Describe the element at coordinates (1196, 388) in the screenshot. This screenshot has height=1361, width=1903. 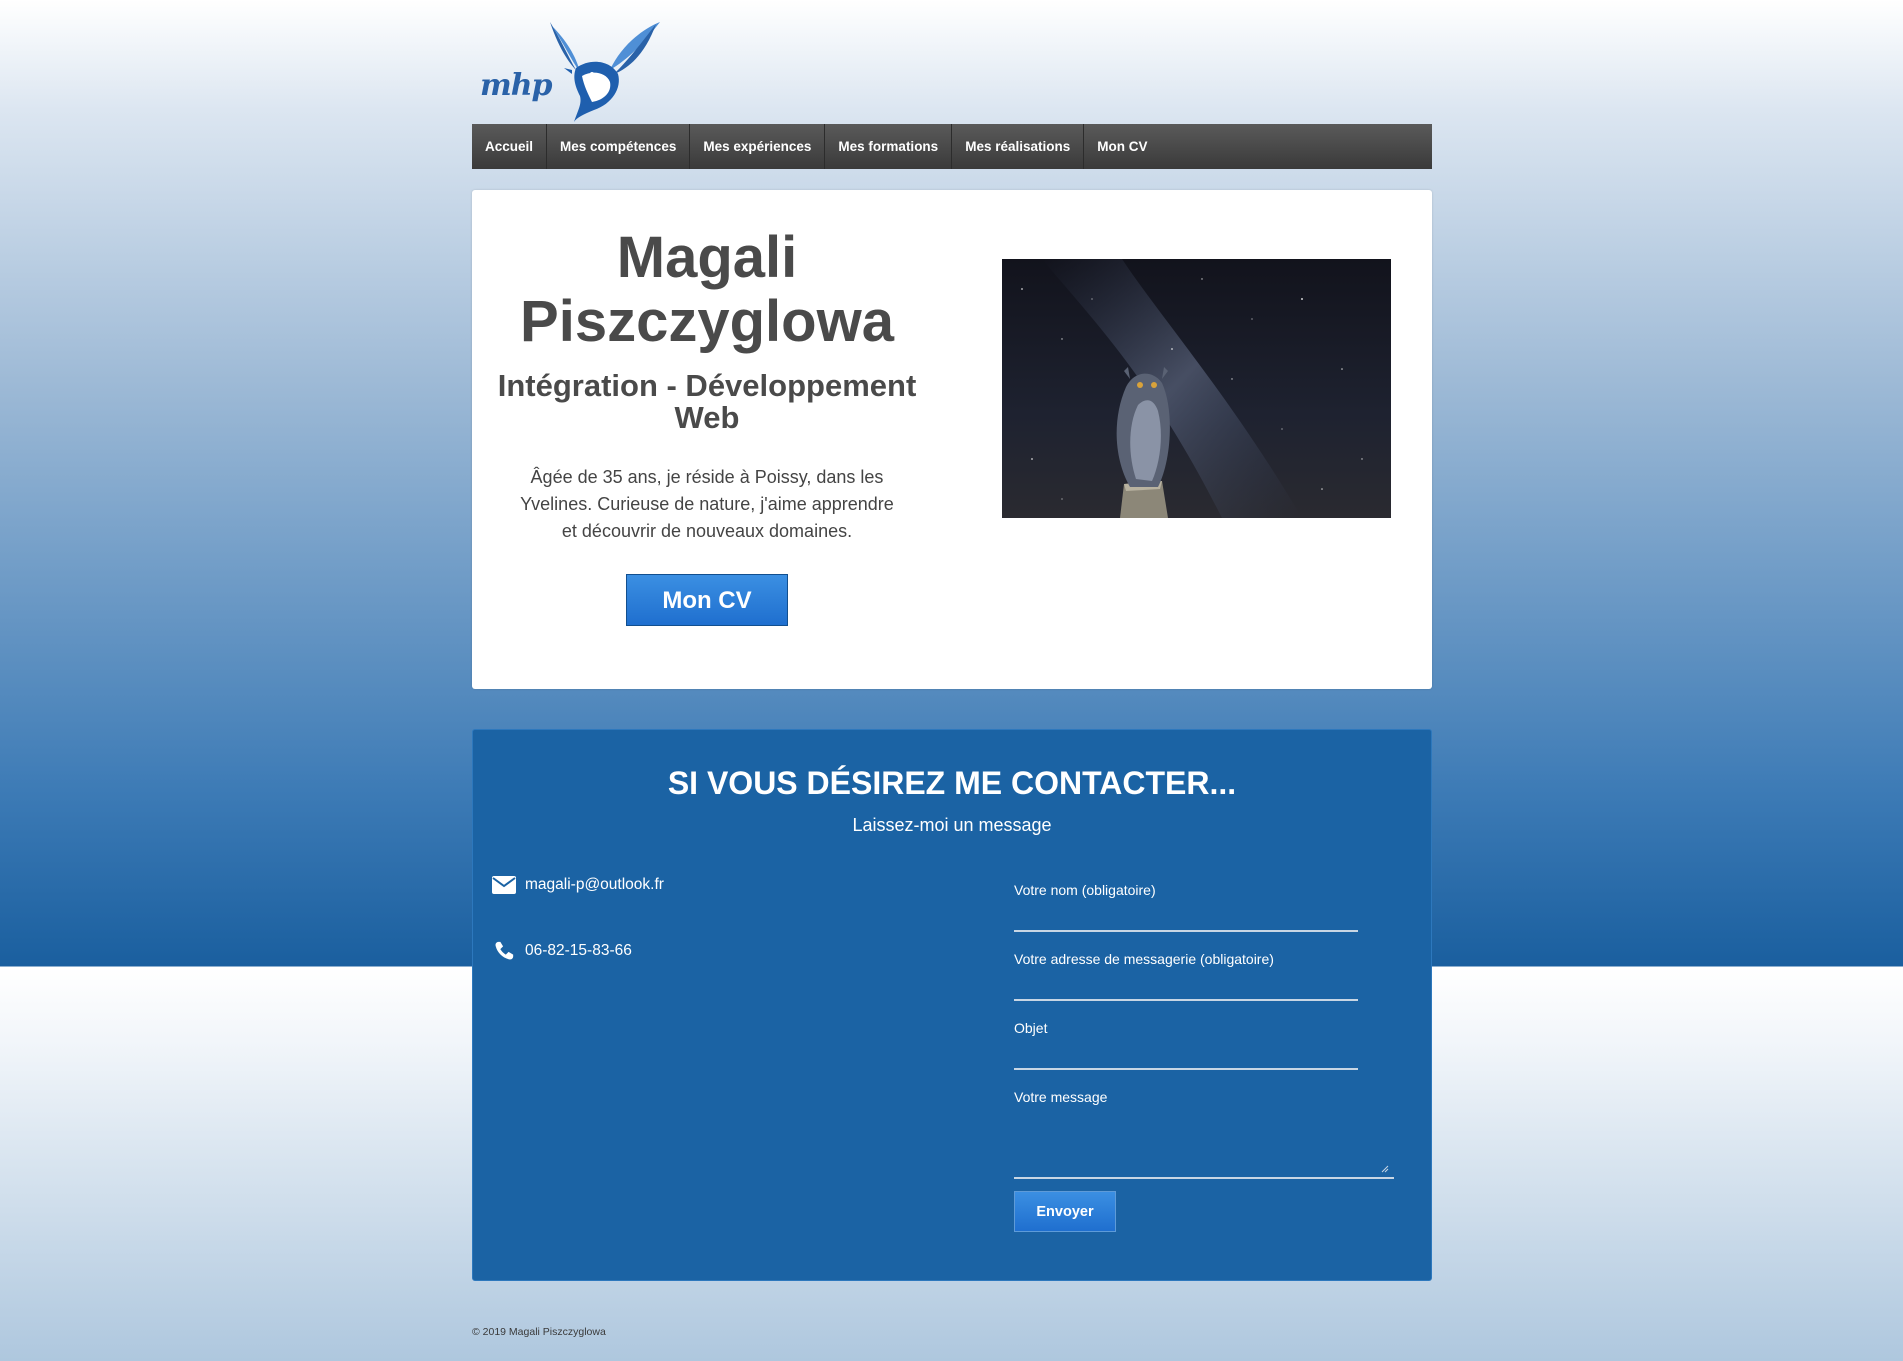
I see `owl-night-image` at that location.